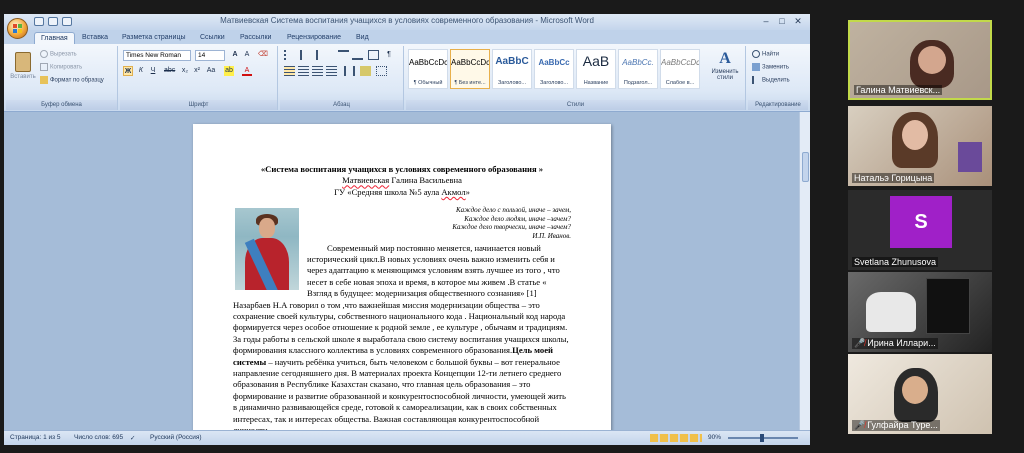 The width and height of the screenshot is (1024, 453). I want to click on participant-video, so click(891, 312).